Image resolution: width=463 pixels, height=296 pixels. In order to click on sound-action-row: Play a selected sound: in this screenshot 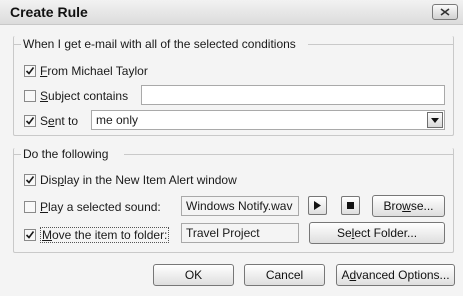, I will do `click(92, 207)`.